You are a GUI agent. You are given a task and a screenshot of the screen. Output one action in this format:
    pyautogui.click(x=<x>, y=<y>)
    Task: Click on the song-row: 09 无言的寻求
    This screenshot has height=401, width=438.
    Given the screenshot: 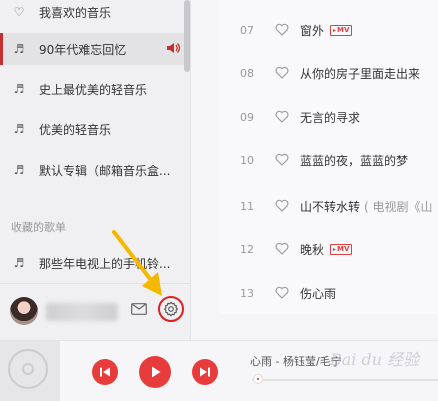 What is the action you would take?
    pyautogui.click(x=328, y=117)
    